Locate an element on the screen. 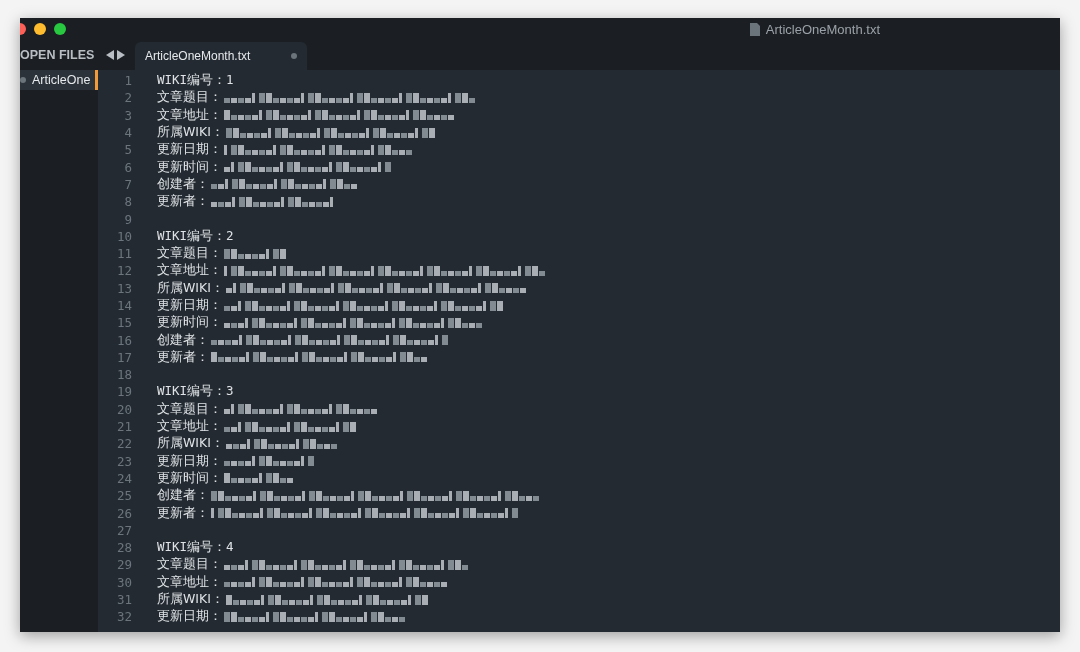 This screenshot has height=652, width=1080. line-number: 8 is located at coordinates (127, 202).